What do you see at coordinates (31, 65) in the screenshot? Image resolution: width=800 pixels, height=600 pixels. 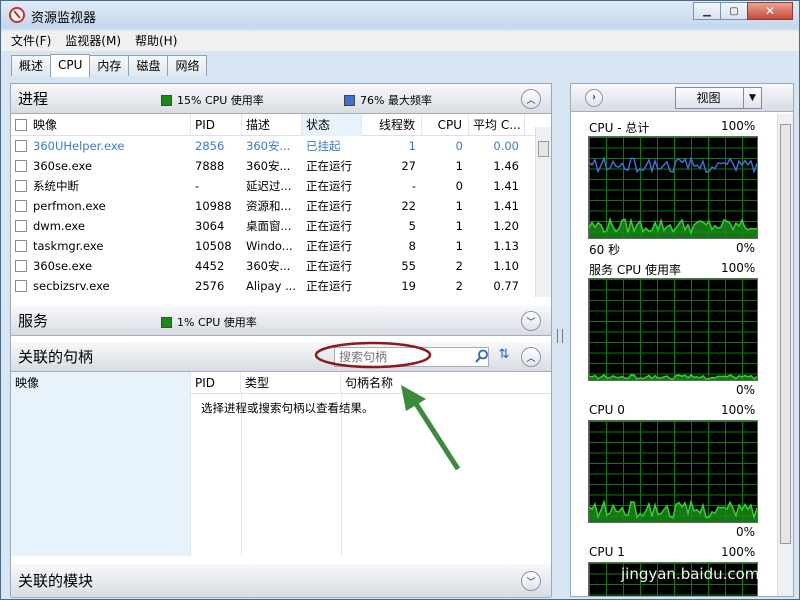 I see `tab-overview: 概述` at bounding box center [31, 65].